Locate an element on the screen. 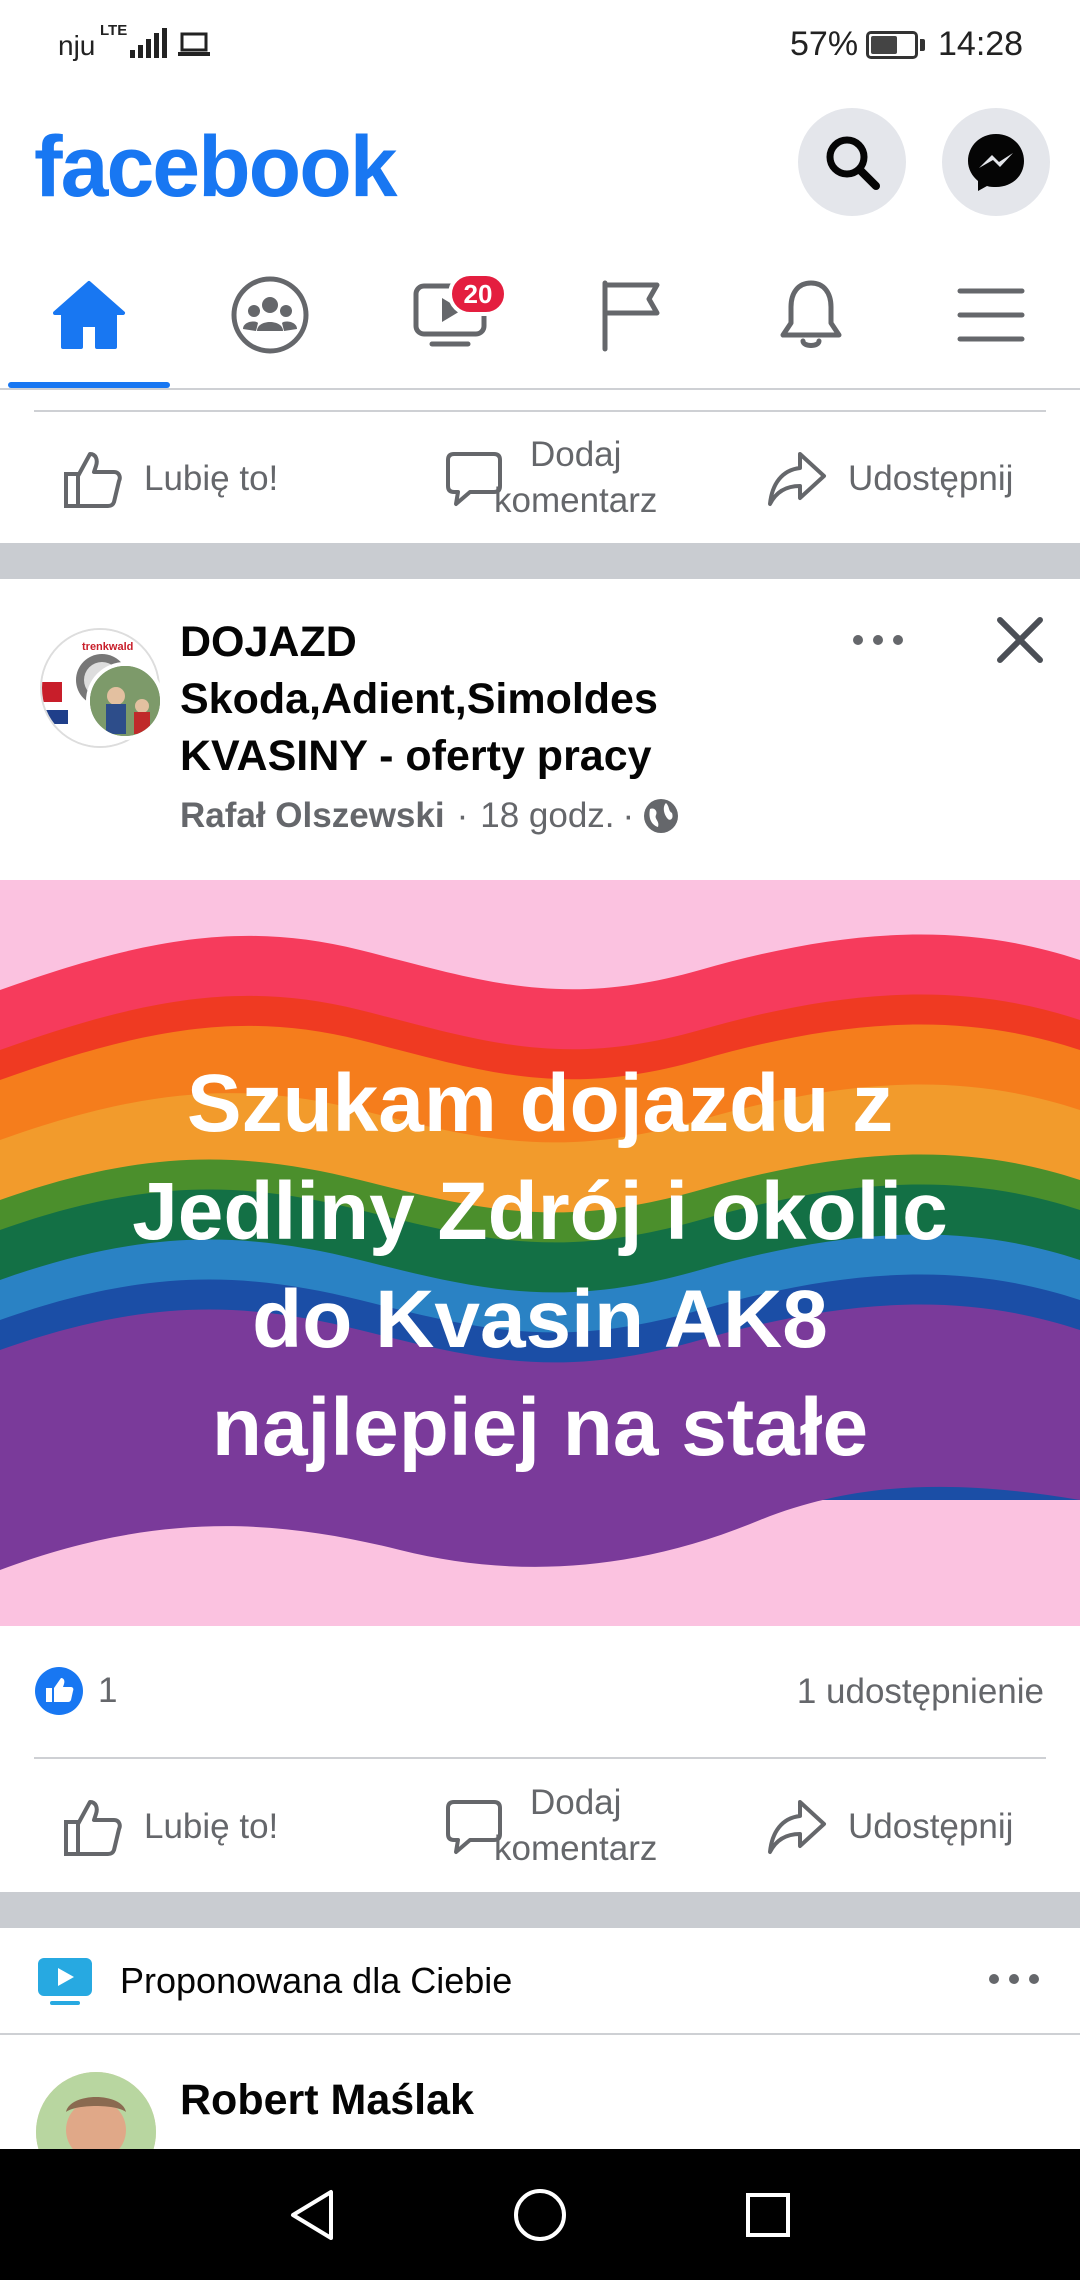  recents-icon is located at coordinates (768, 2215).